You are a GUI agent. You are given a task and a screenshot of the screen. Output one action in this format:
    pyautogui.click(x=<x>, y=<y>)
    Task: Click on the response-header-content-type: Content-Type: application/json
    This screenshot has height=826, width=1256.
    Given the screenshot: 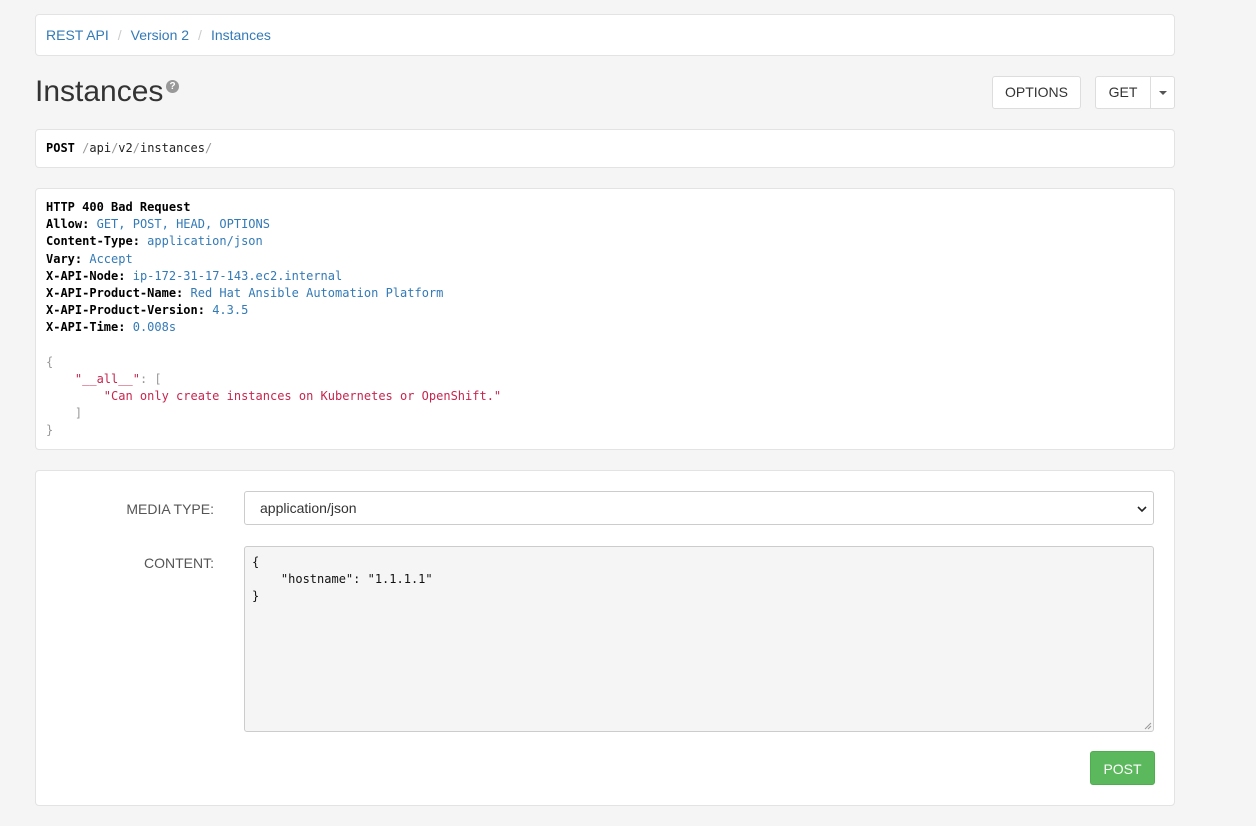 What is the action you would take?
    pyautogui.click(x=605, y=241)
    